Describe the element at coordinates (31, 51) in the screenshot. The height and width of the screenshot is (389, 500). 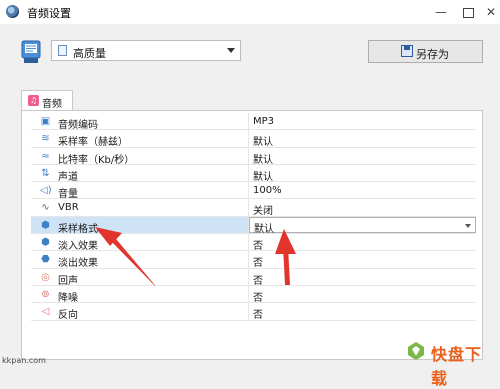
I see `preset-box-icon` at that location.